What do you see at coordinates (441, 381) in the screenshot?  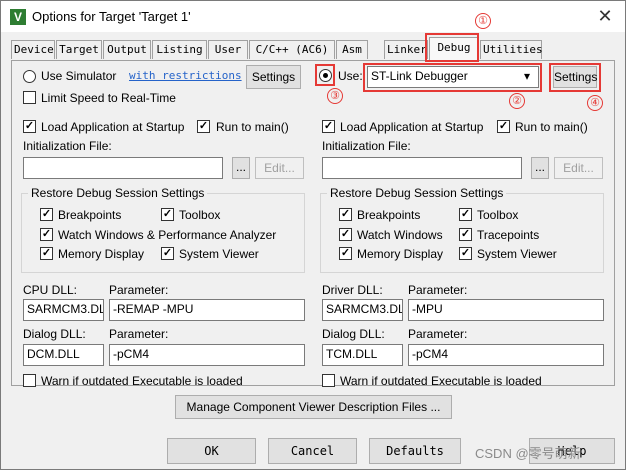 I see `right-warn-label: Warn if outdated Executable is loaded` at bounding box center [441, 381].